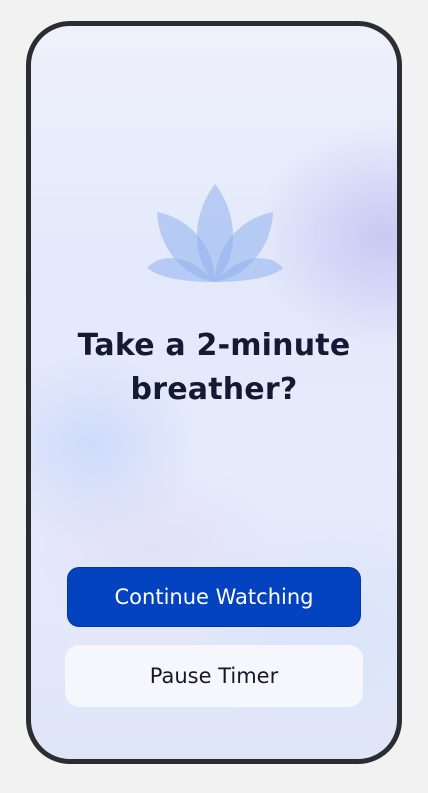 Image resolution: width=428 pixels, height=793 pixels. I want to click on pause-timer-button: Pause Timer, so click(214, 676).